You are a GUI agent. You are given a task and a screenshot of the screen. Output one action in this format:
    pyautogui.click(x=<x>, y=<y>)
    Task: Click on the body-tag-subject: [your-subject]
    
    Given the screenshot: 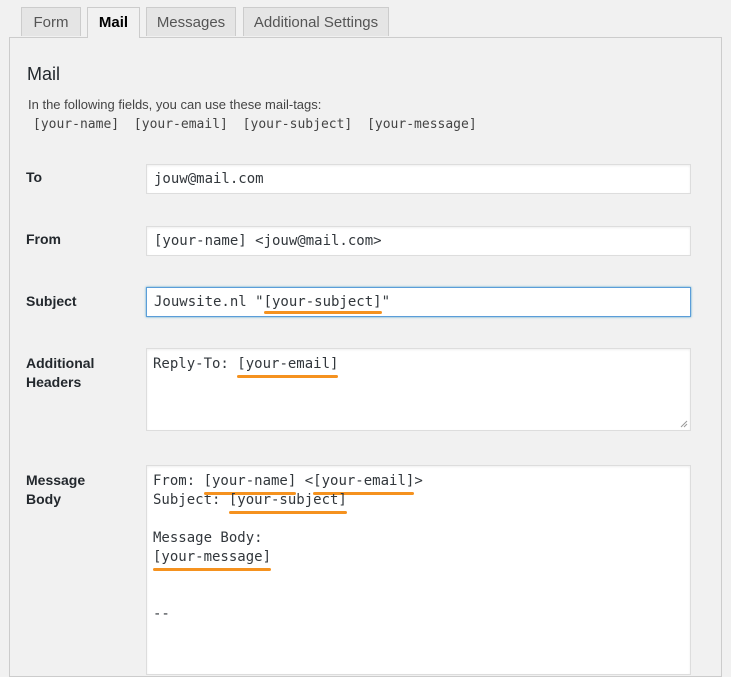 What is the action you would take?
    pyautogui.click(x=287, y=503)
    